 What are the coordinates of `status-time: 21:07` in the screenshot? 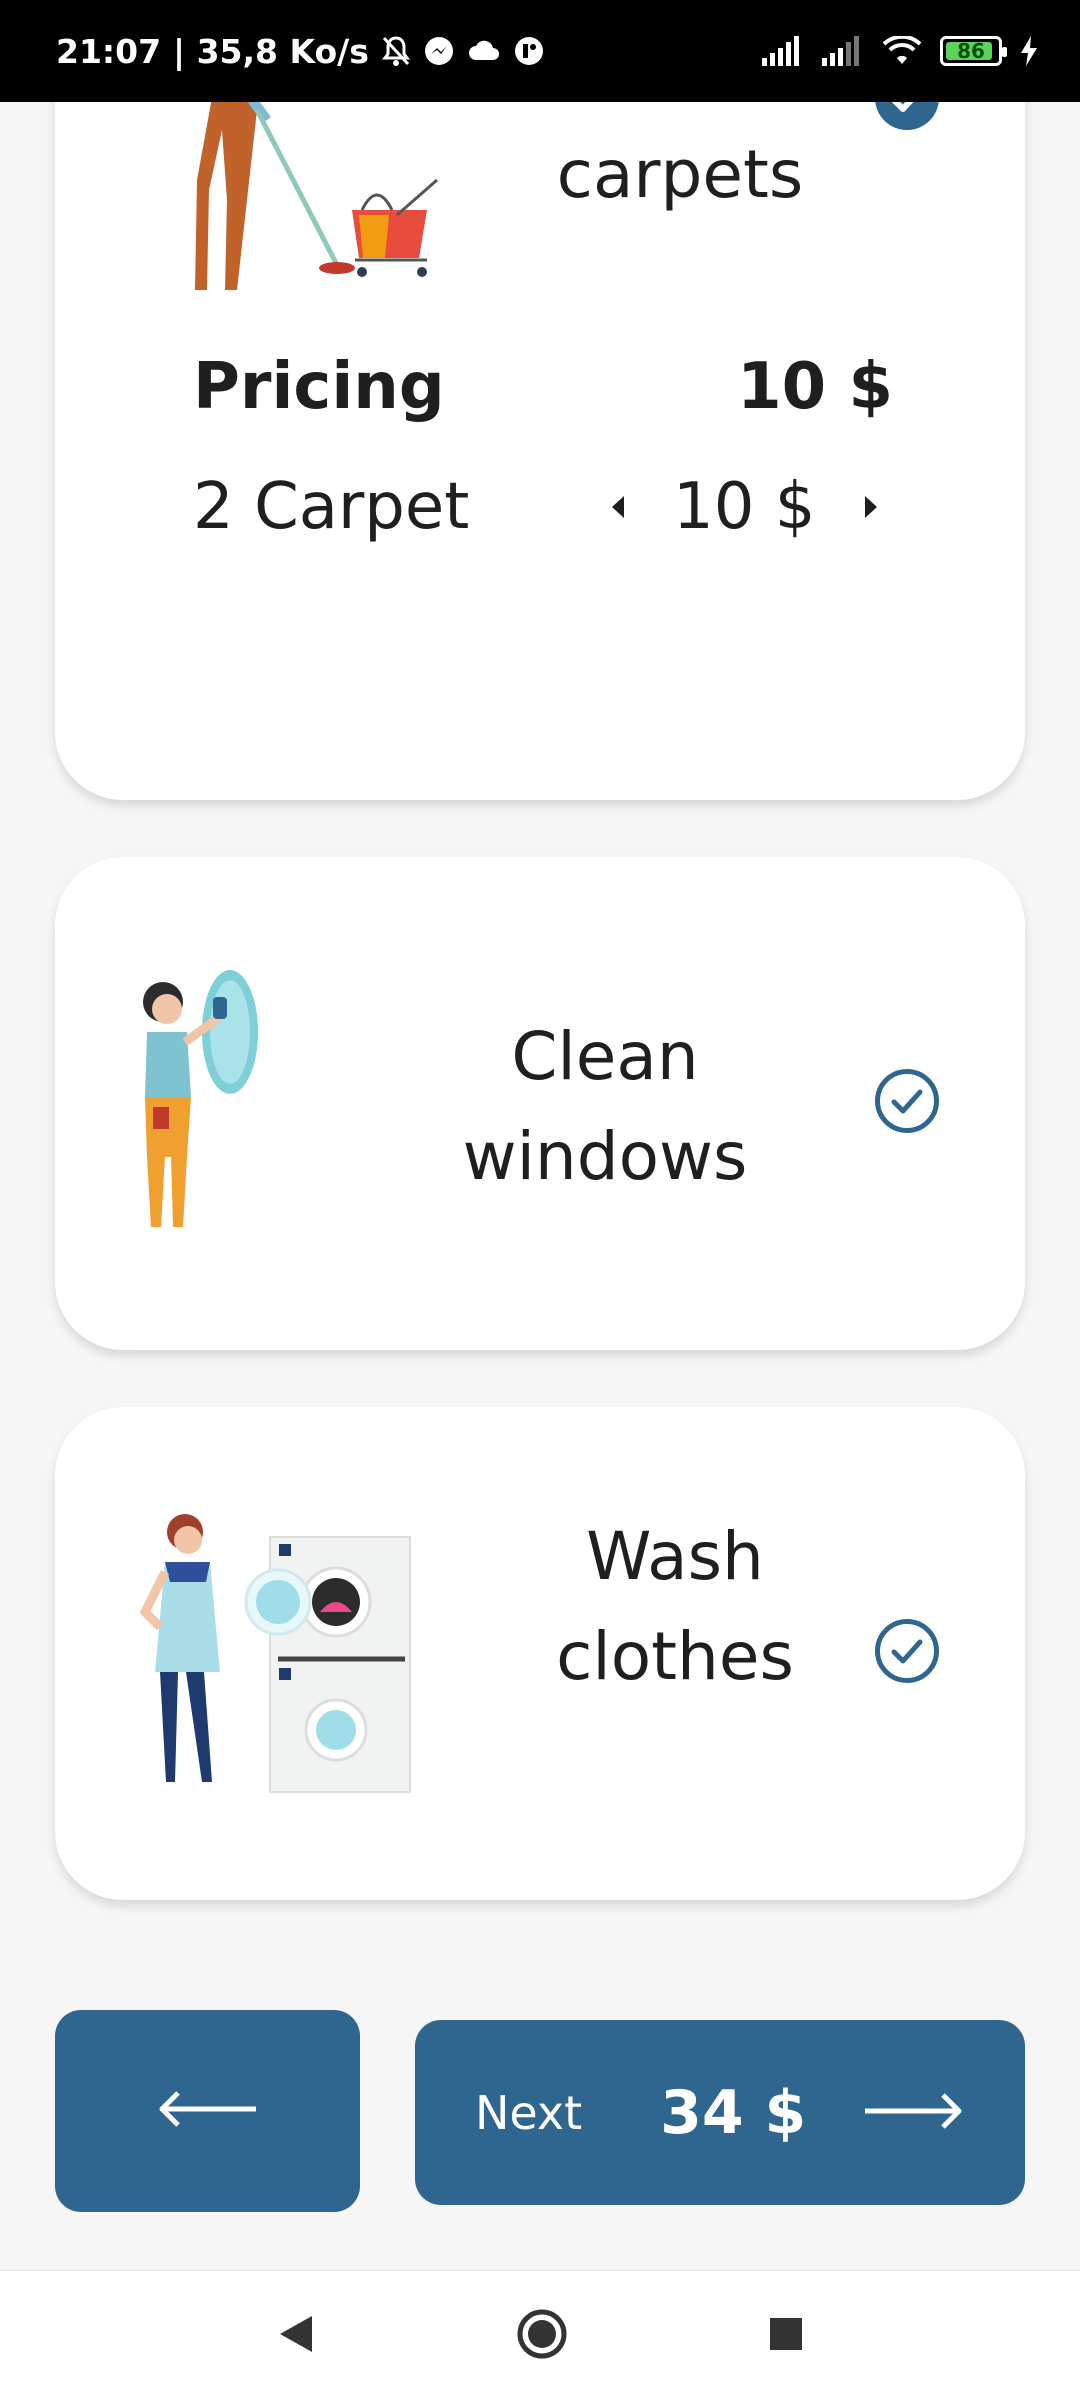 It's located at (109, 51).